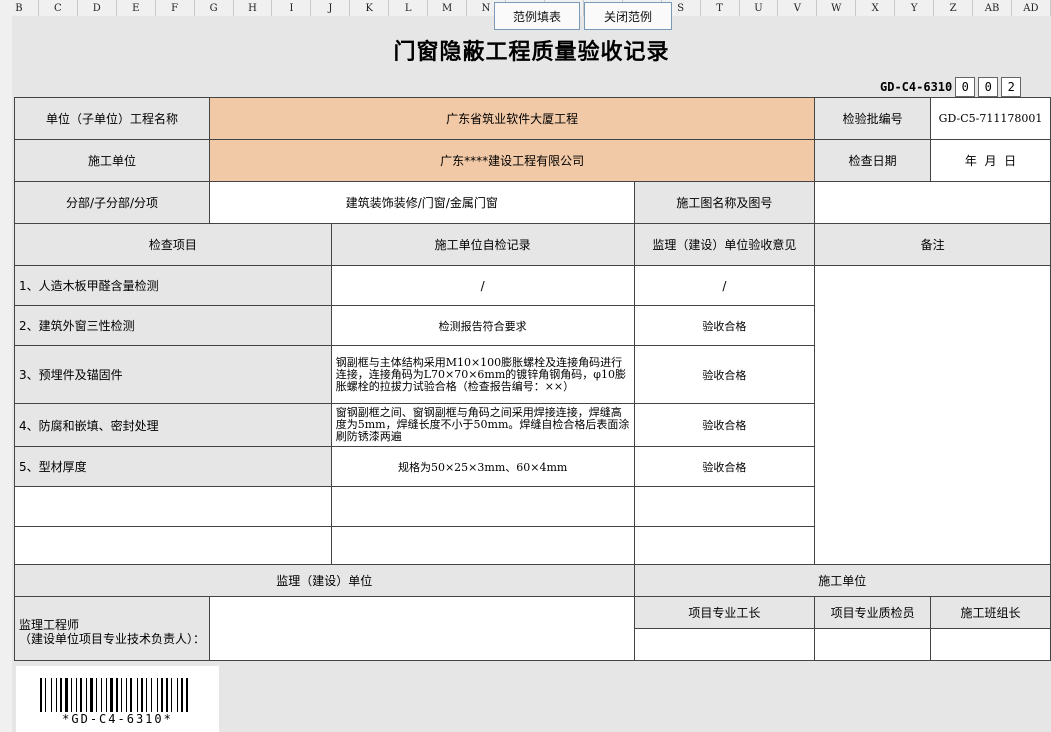  I want to click on supervision-unit-header: 监理（建设）单位, so click(324, 580).